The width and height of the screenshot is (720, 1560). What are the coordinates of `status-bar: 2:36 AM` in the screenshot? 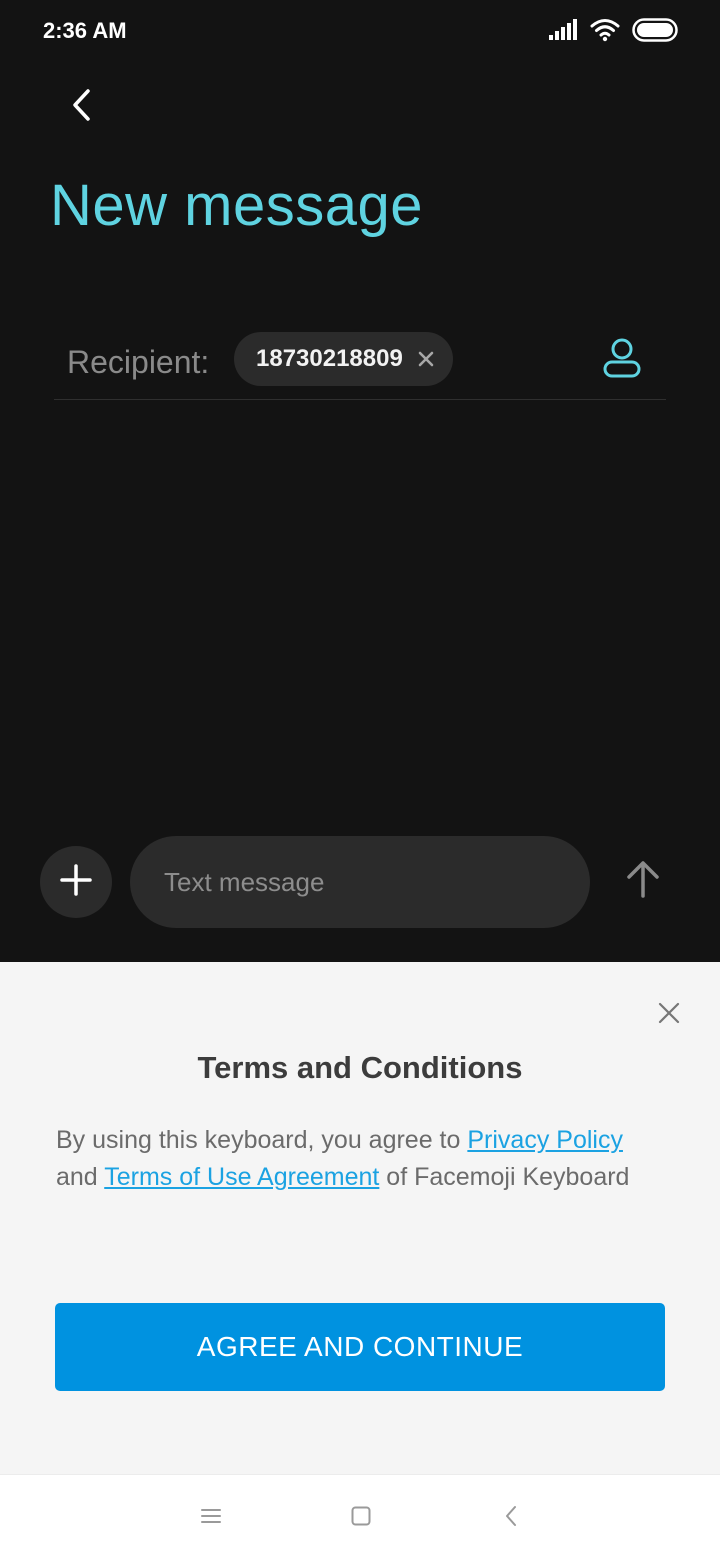 It's located at (360, 33).